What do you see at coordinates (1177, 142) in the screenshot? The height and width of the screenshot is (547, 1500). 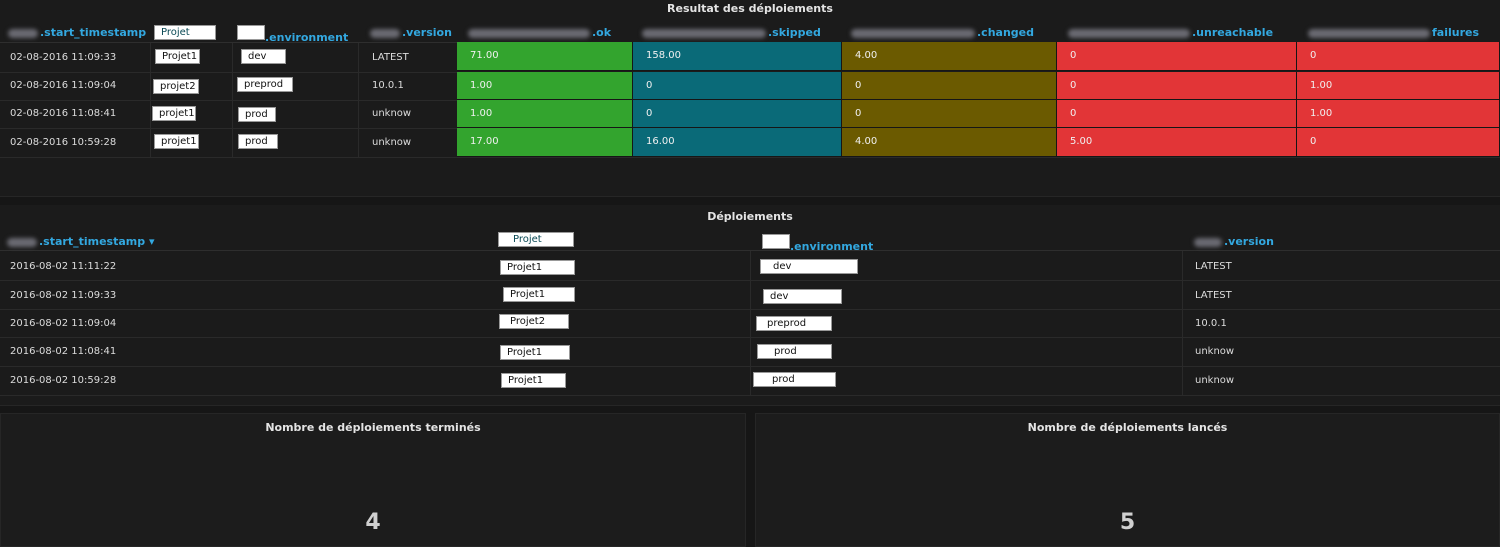 I see `cell-unreachable: 5.00` at bounding box center [1177, 142].